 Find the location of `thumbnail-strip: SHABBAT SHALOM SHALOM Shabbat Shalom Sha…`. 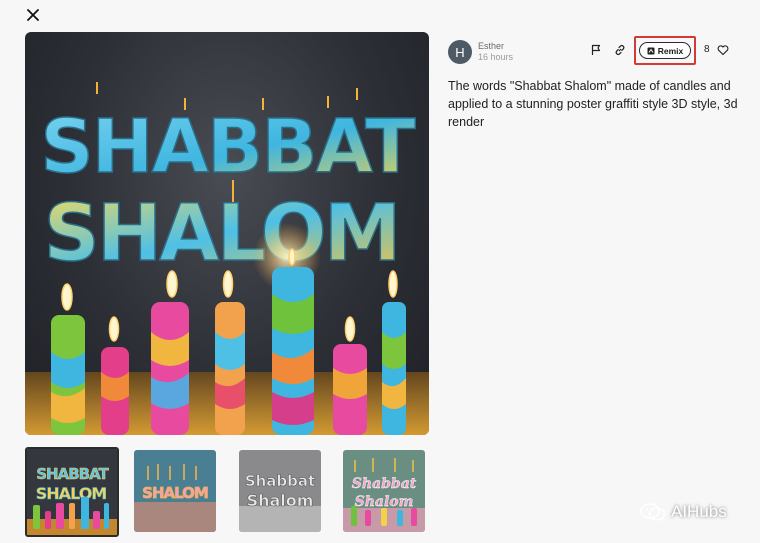

thumbnail-strip: SHABBAT SHALOM SHALOM Shabbat Shalom Sha… is located at coordinates (225, 492).